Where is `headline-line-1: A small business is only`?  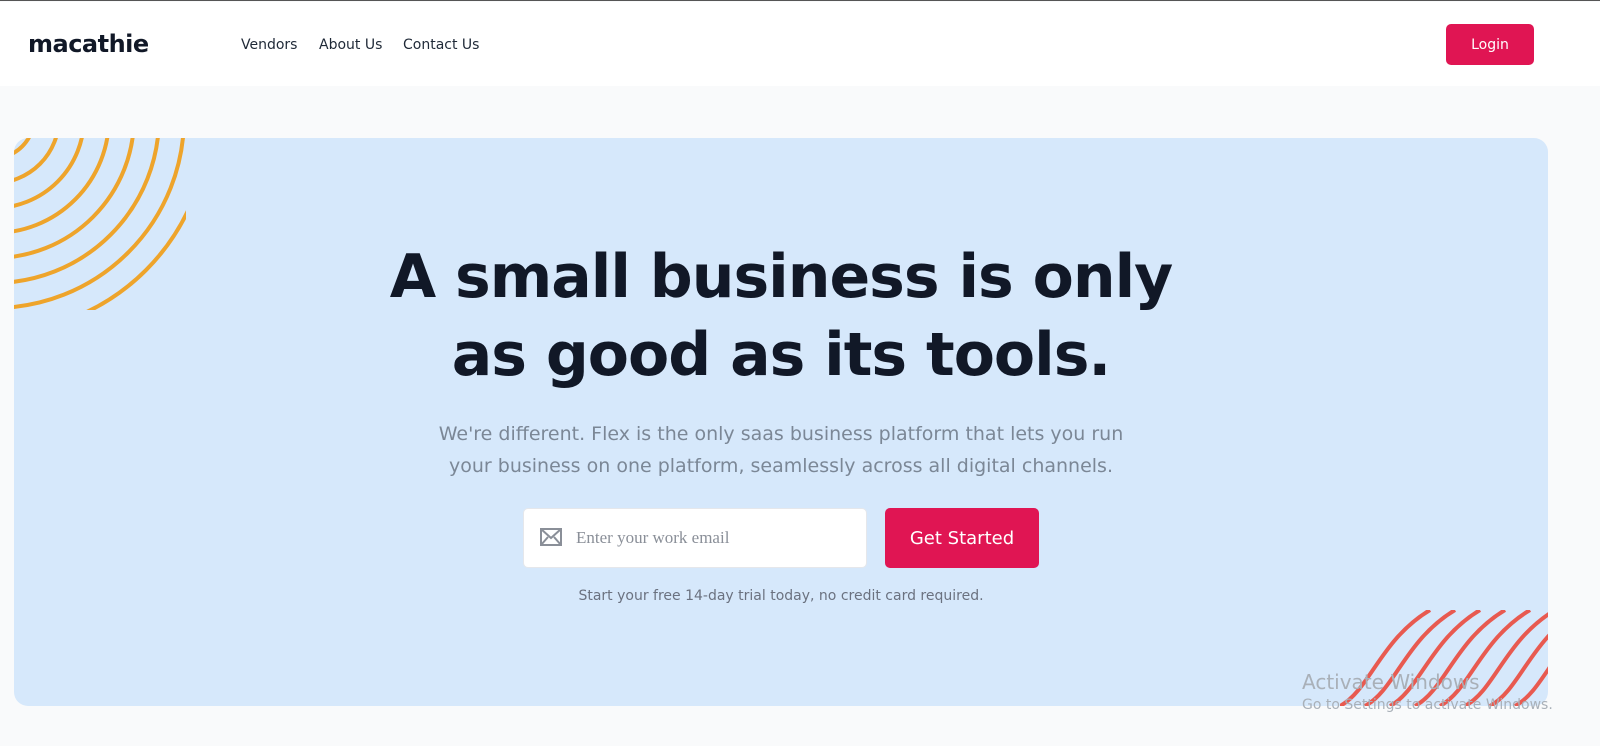
headline-line-1: A small business is only is located at coordinates (781, 277).